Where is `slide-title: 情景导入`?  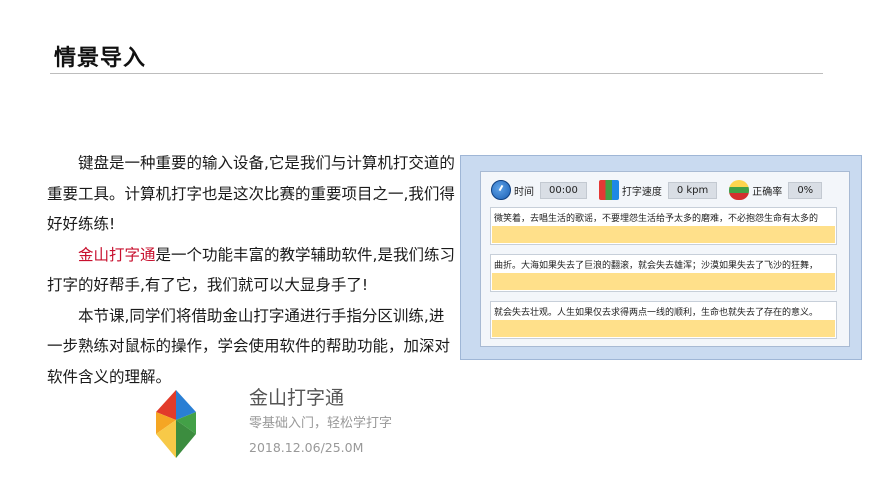
slide-title: 情景导入 is located at coordinates (100, 58).